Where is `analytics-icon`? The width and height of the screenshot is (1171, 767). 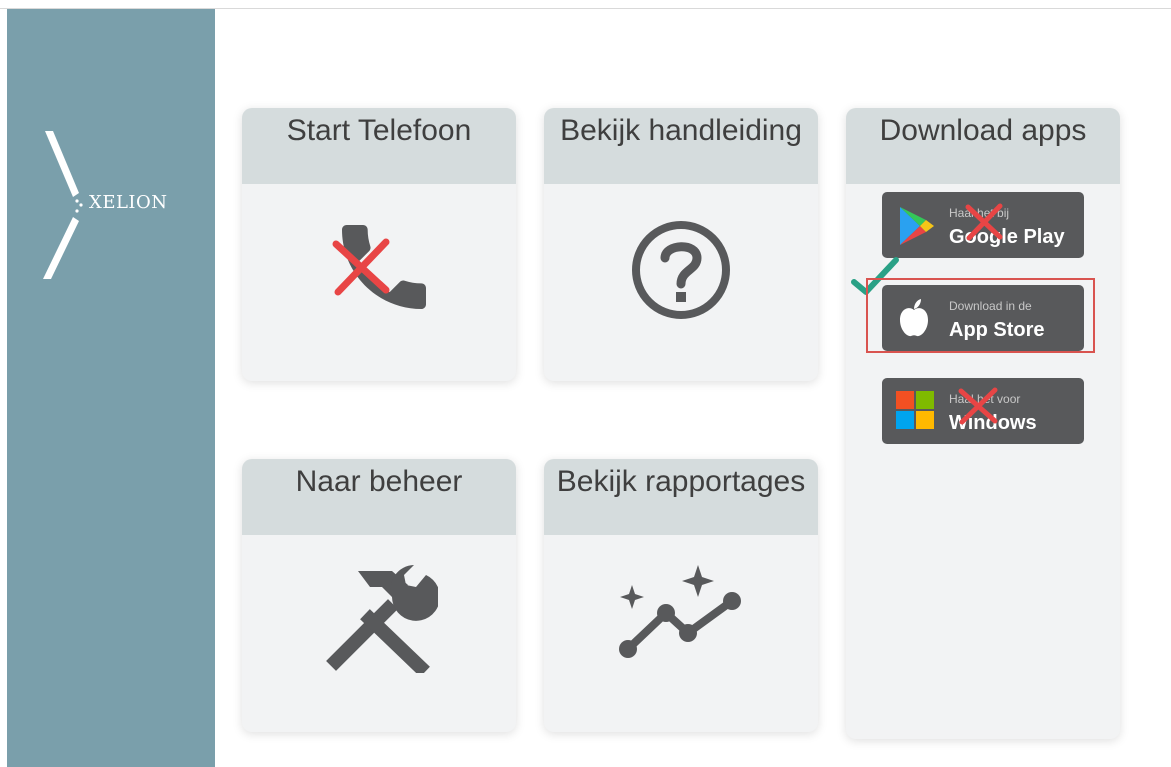
analytics-icon is located at coordinates (681, 615).